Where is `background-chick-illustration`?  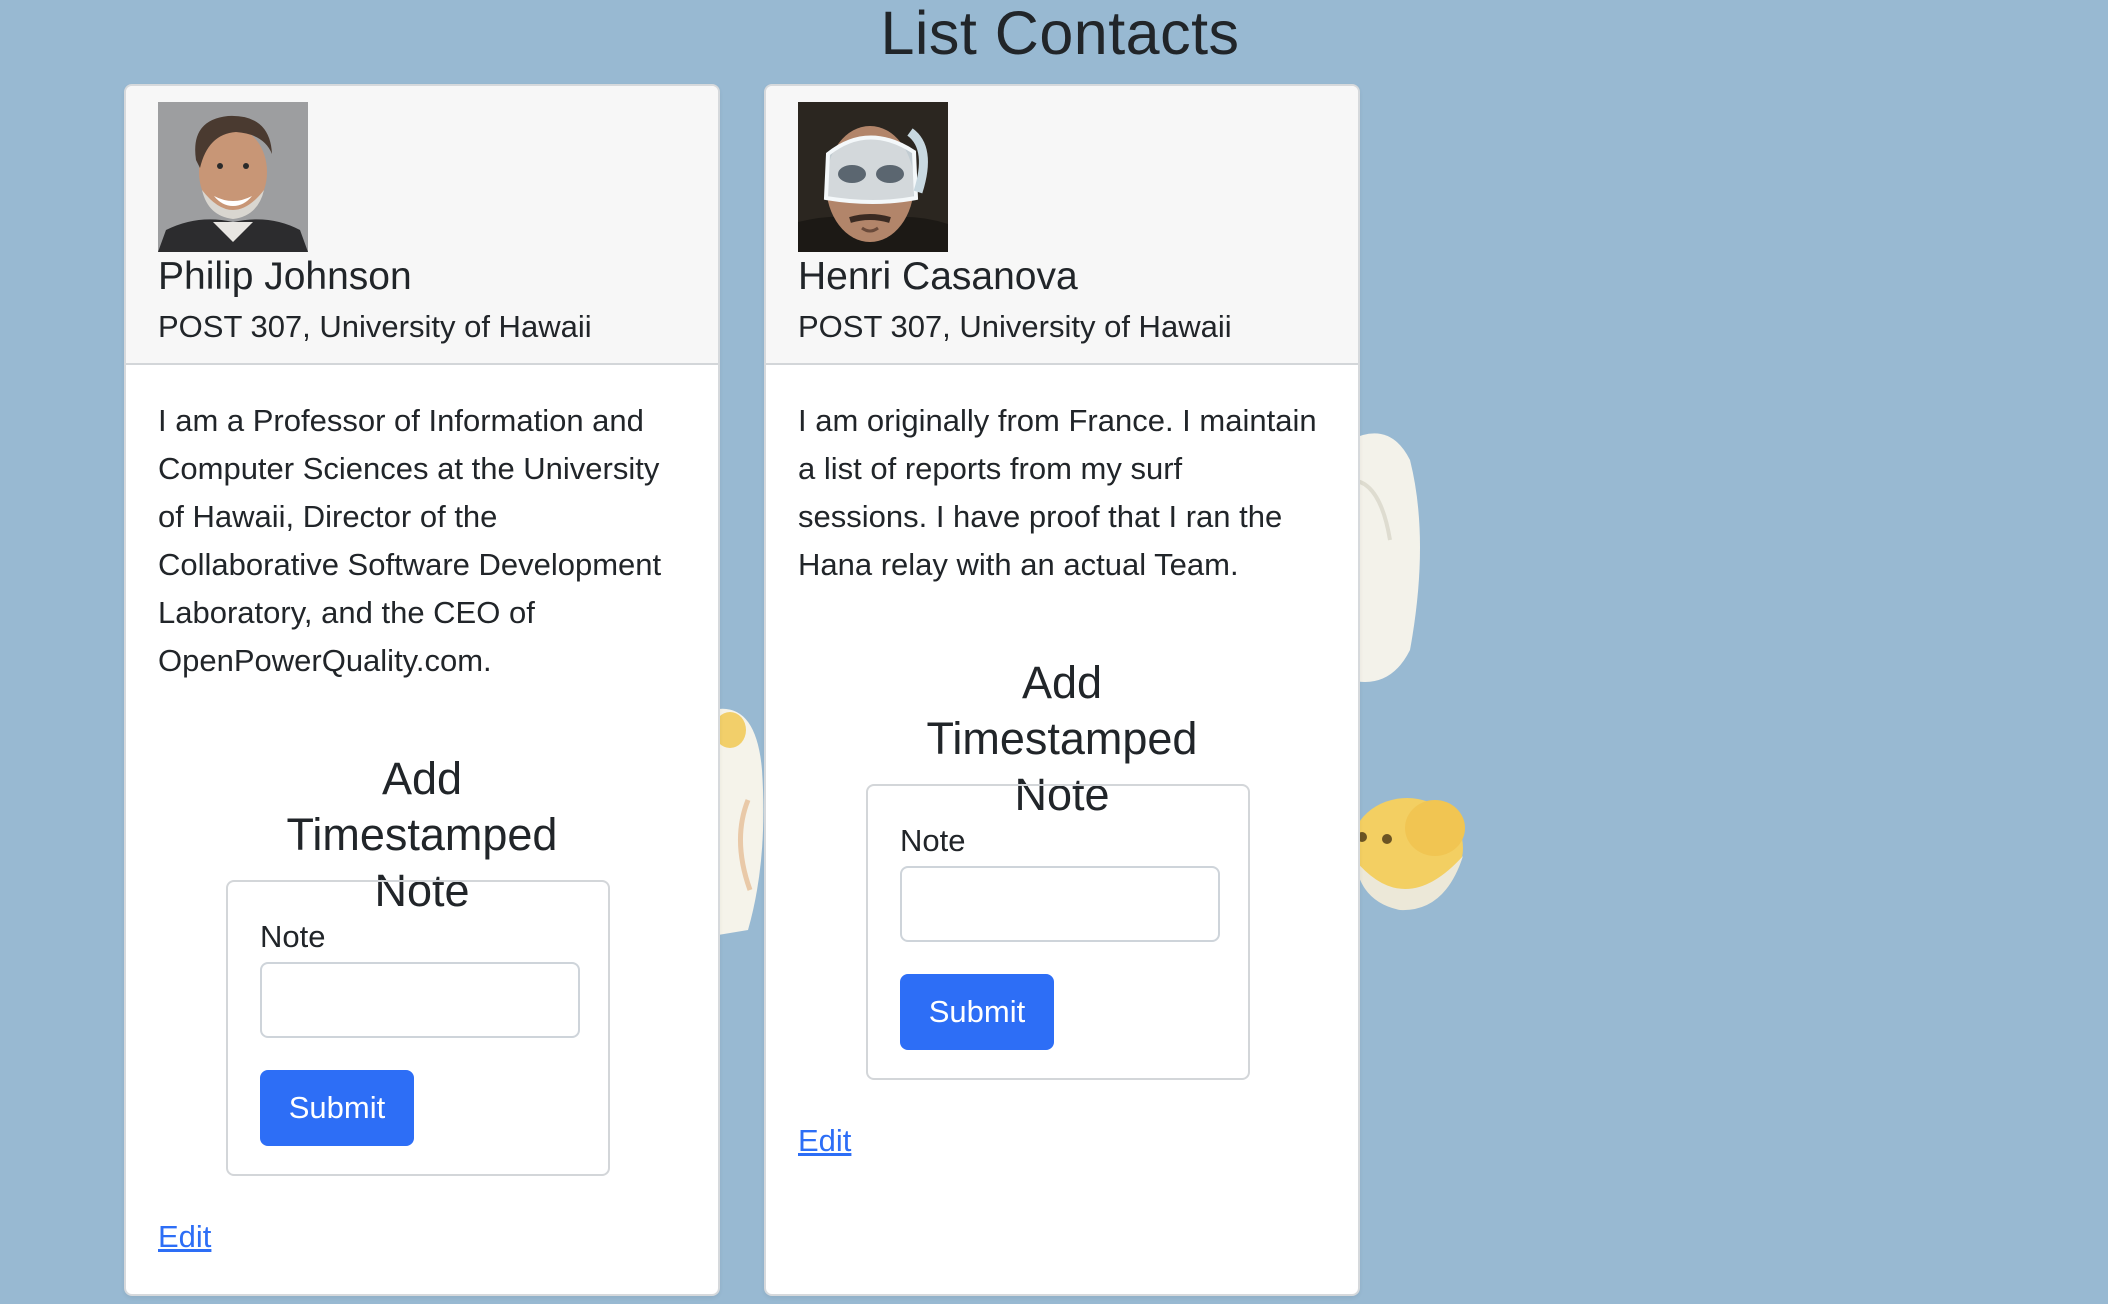 background-chick-illustration is located at coordinates (1408, 854).